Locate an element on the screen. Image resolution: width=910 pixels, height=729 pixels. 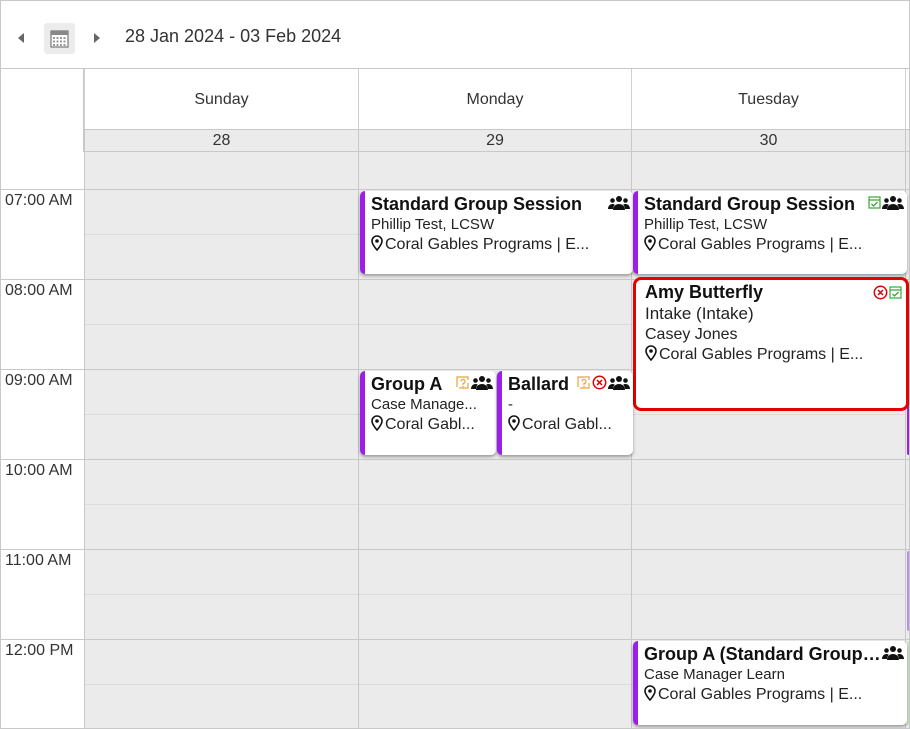
date-cell-30: 30 is located at coordinates (768, 140).